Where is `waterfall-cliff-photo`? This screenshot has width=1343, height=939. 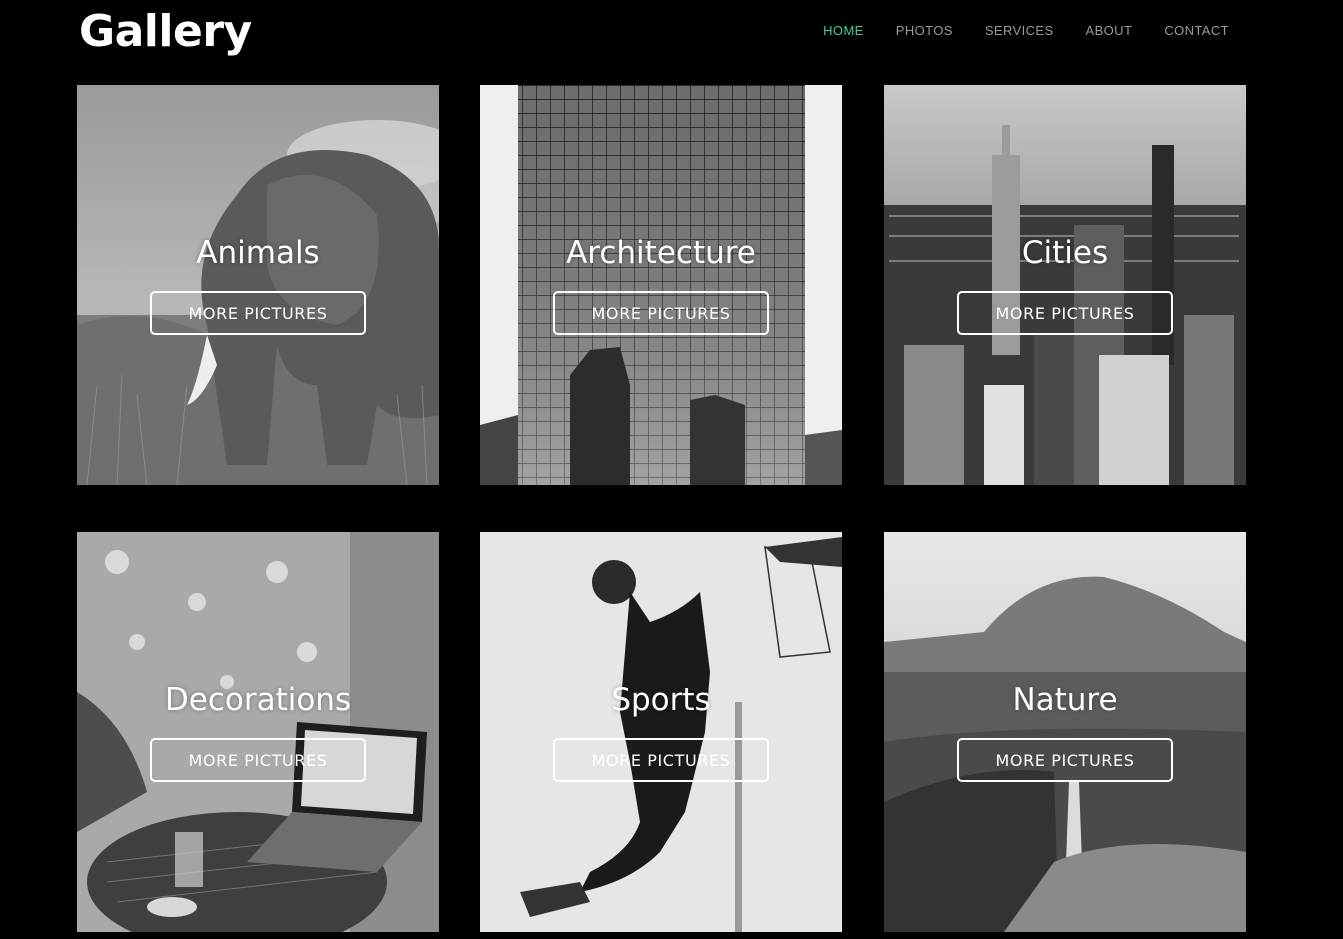
waterfall-cliff-photo is located at coordinates (1065, 732).